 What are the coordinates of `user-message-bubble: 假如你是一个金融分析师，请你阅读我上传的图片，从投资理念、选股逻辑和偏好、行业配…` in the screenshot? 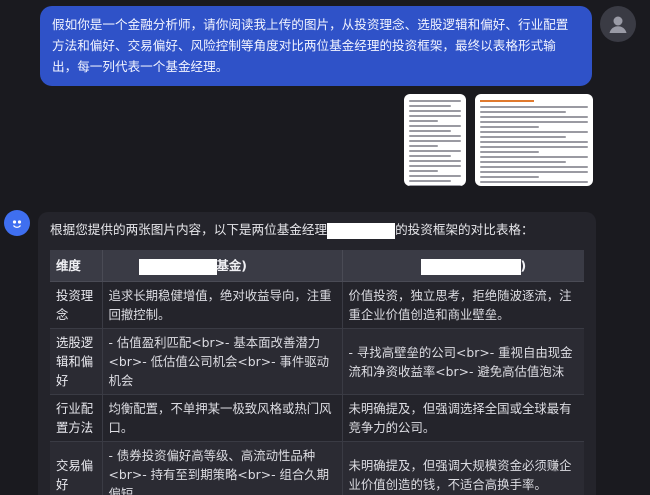 It's located at (316, 46).